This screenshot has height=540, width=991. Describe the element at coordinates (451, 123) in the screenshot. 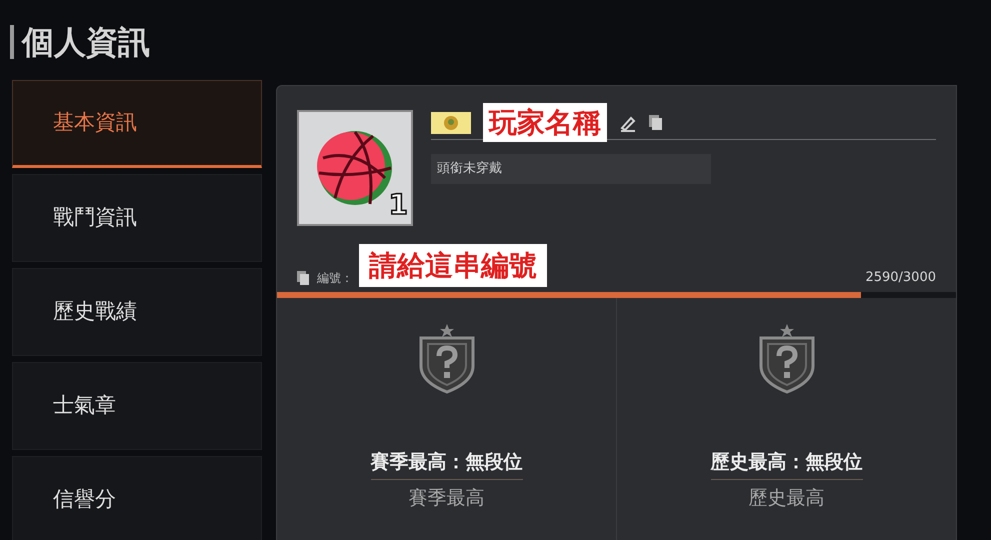

I see `emblem-icon` at that location.